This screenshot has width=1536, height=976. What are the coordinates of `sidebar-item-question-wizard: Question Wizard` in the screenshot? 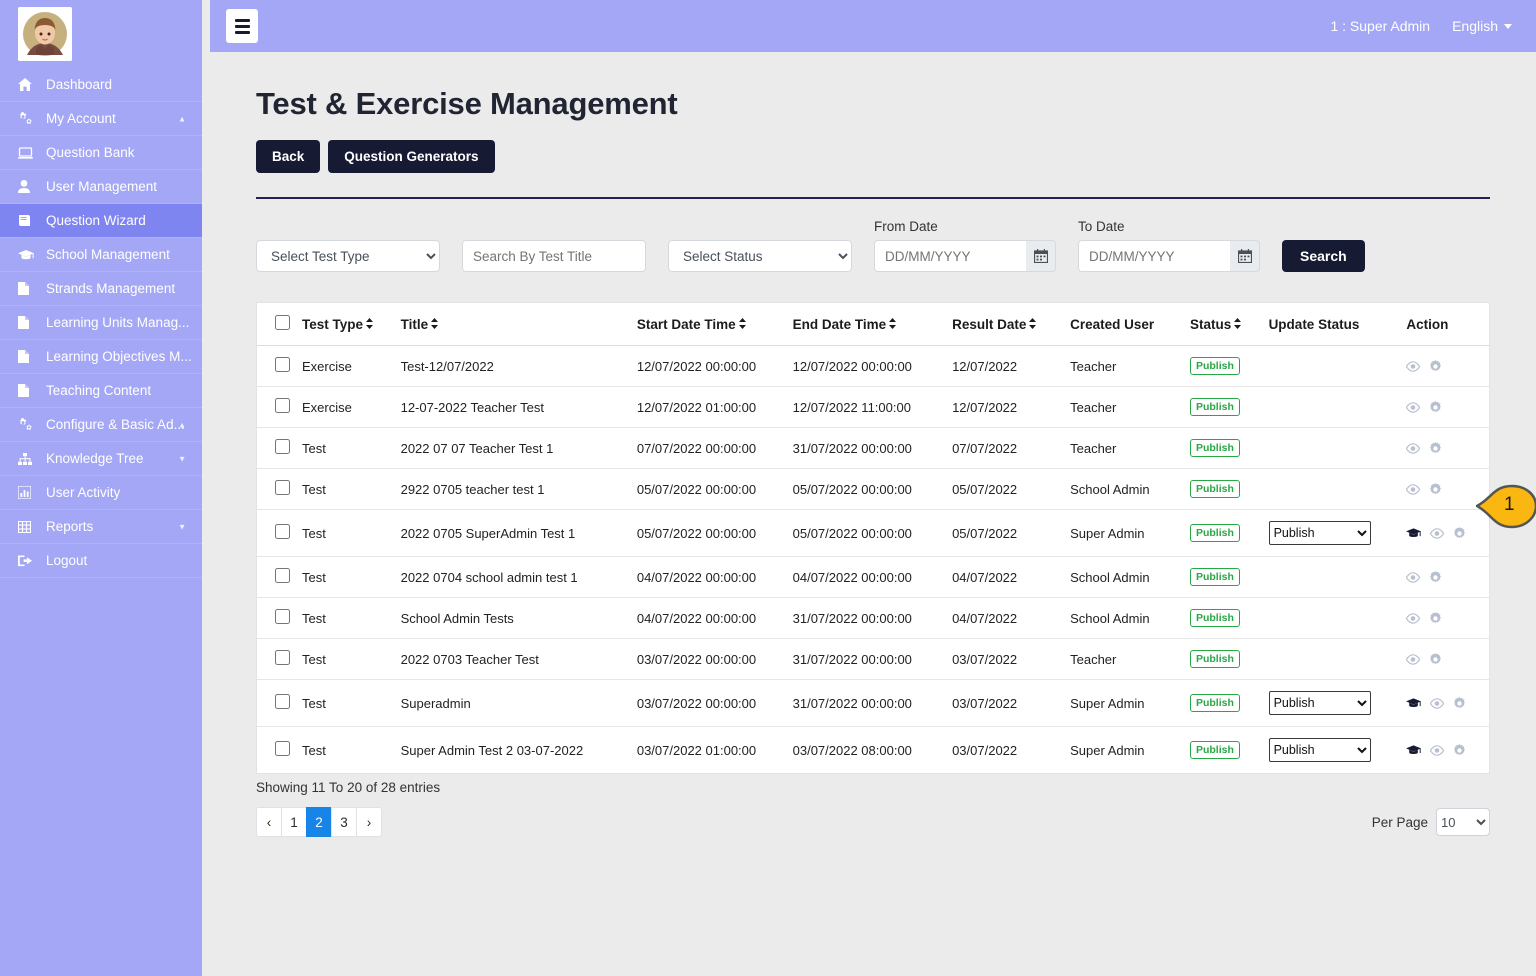 It's located at (101, 221).